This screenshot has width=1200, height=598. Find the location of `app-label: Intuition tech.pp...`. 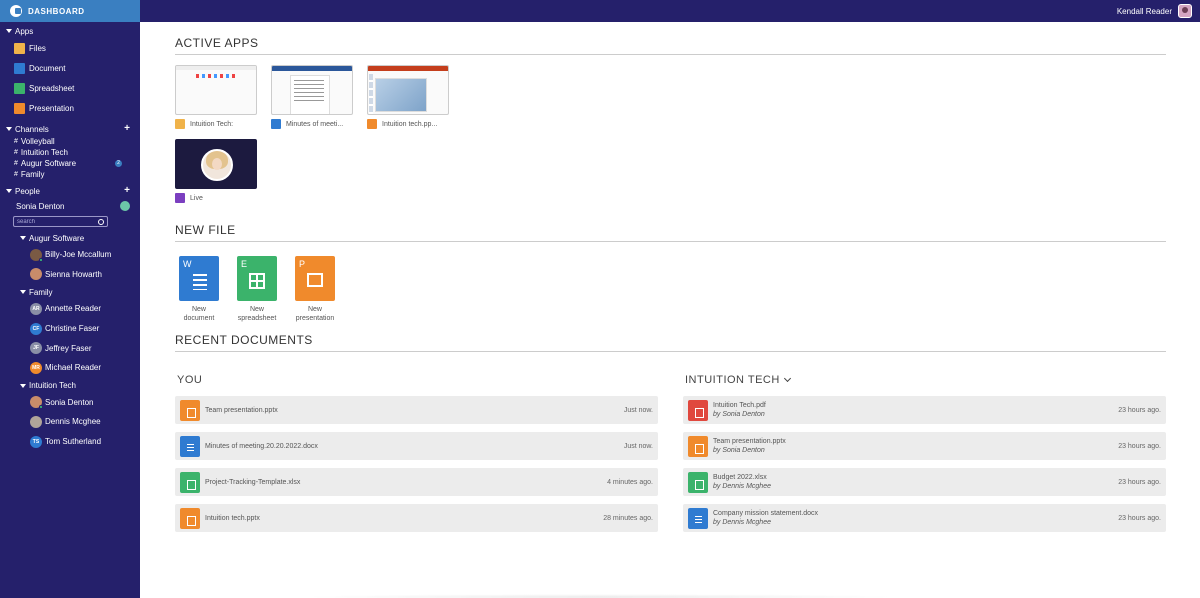

app-label: Intuition tech.pp... is located at coordinates (410, 124).